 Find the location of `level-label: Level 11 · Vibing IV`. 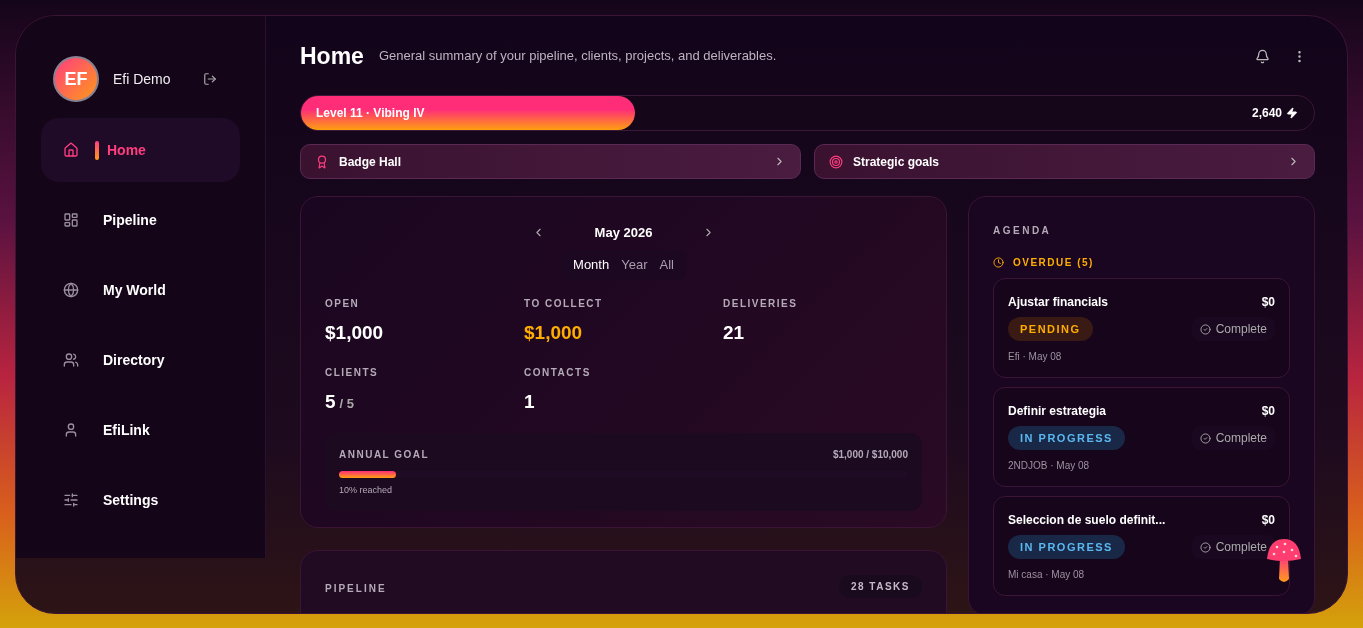

level-label: Level 11 · Vibing IV is located at coordinates (370, 113).